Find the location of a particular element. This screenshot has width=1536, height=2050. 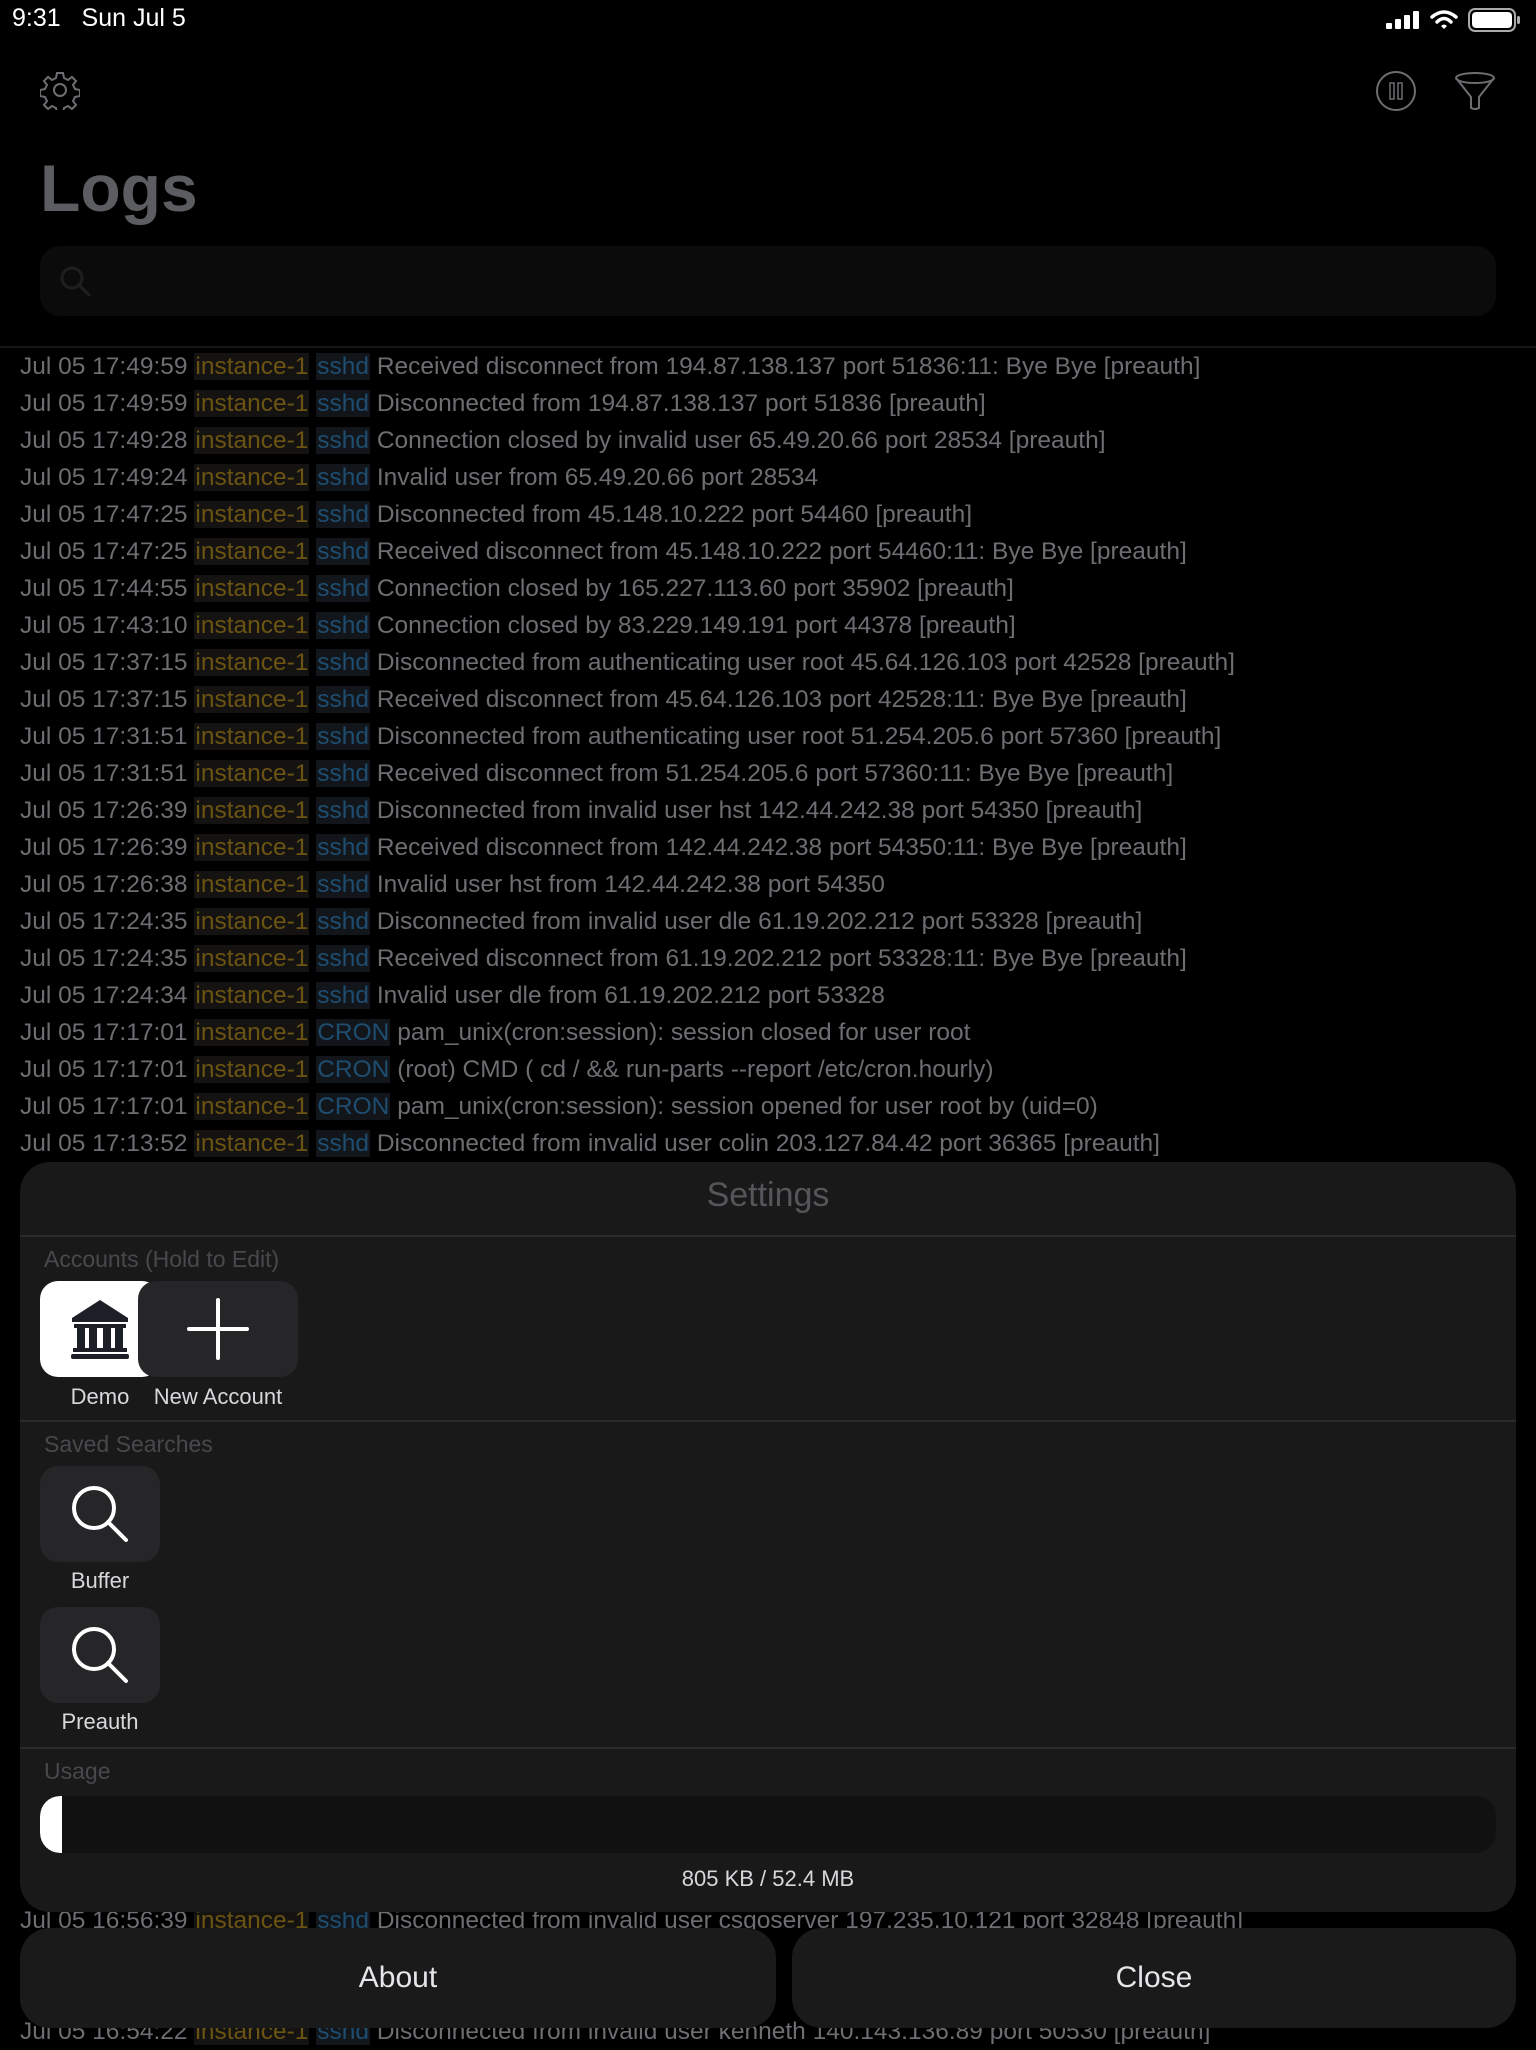

battery-icon is located at coordinates (1494, 20).